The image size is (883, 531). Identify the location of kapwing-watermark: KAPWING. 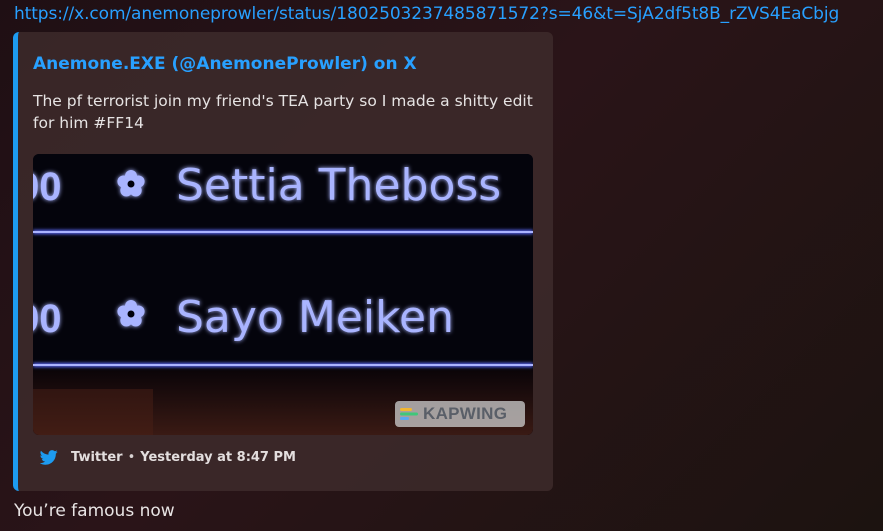
(460, 414).